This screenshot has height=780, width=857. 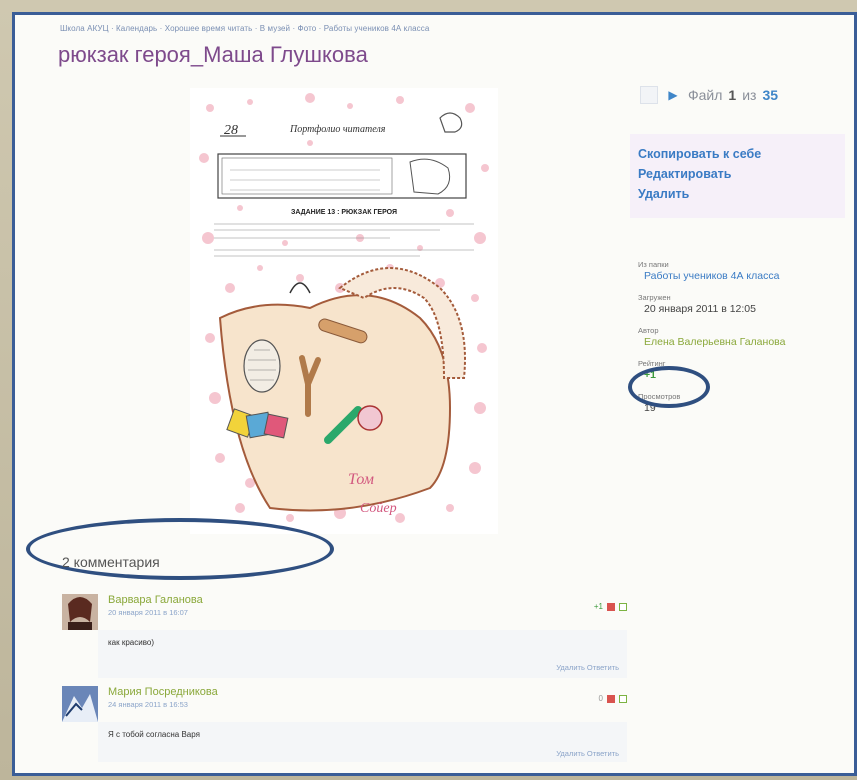 What do you see at coordinates (737, 154) in the screenshot?
I see `copy-to-self-link: Скопировать к себе` at bounding box center [737, 154].